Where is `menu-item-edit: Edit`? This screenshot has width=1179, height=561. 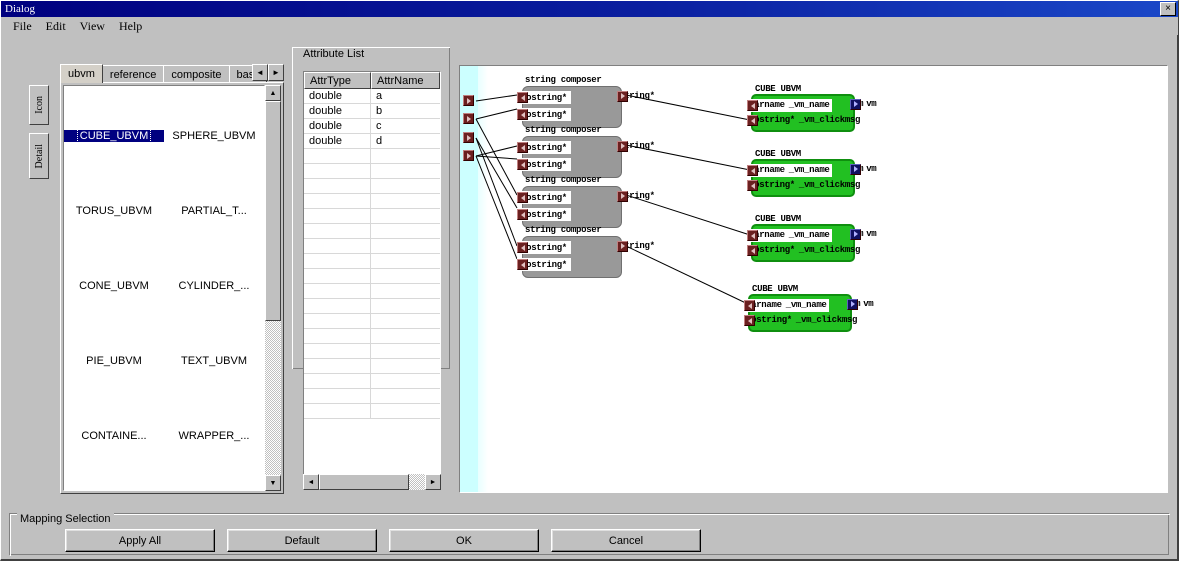
menu-item-edit: Edit is located at coordinates (57, 26).